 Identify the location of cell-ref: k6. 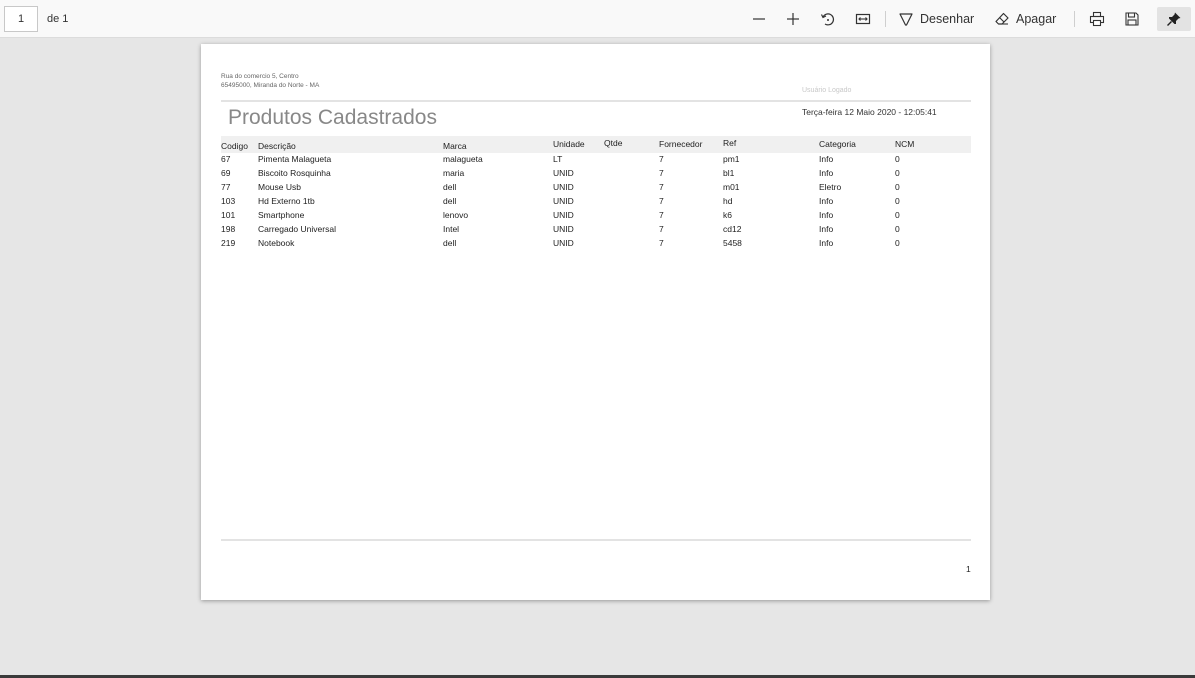
(727, 215).